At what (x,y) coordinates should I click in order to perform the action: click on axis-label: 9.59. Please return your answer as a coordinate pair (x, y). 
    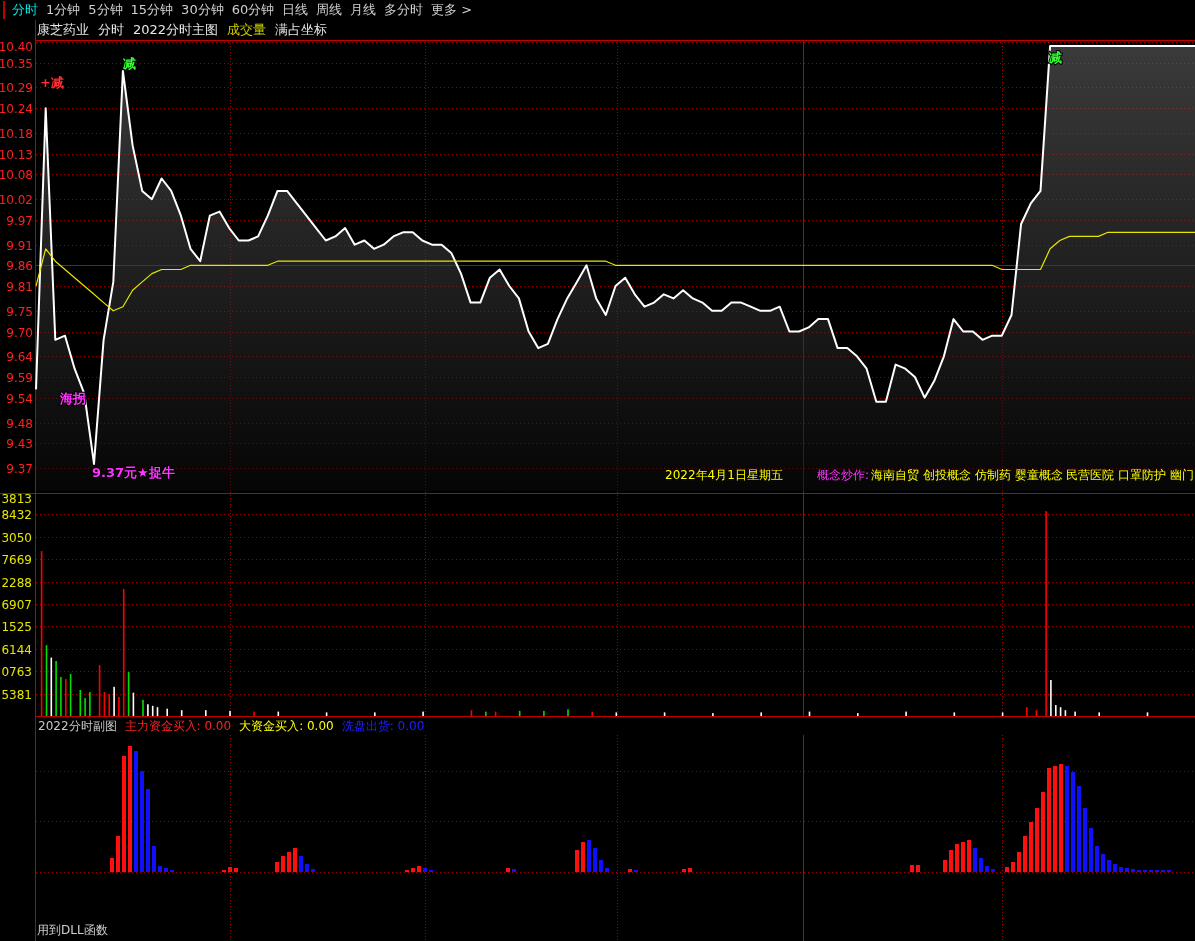
    Looking at the image, I should click on (19, 378).